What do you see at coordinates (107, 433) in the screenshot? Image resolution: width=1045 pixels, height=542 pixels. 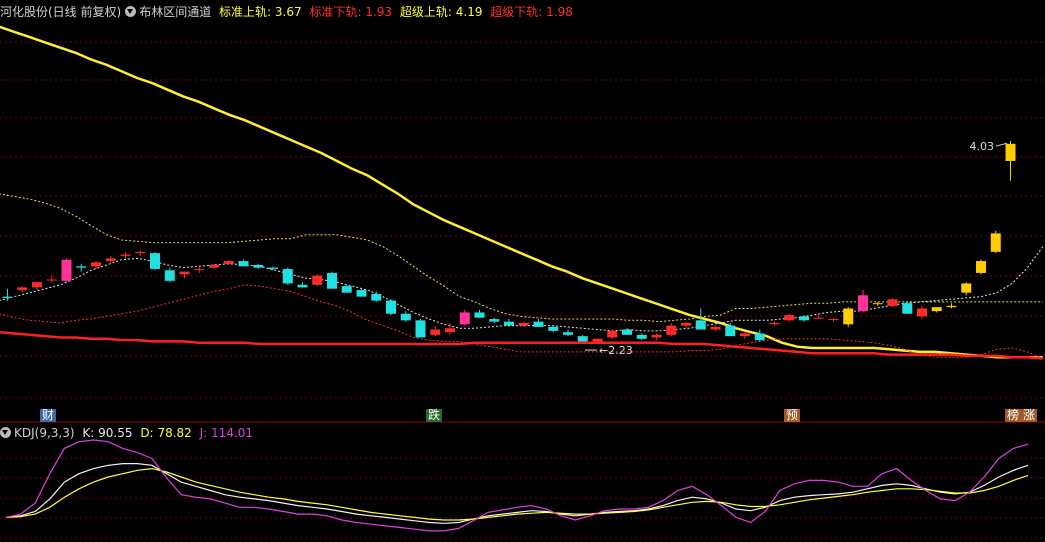 I see `k-readout: K: 90.55` at bounding box center [107, 433].